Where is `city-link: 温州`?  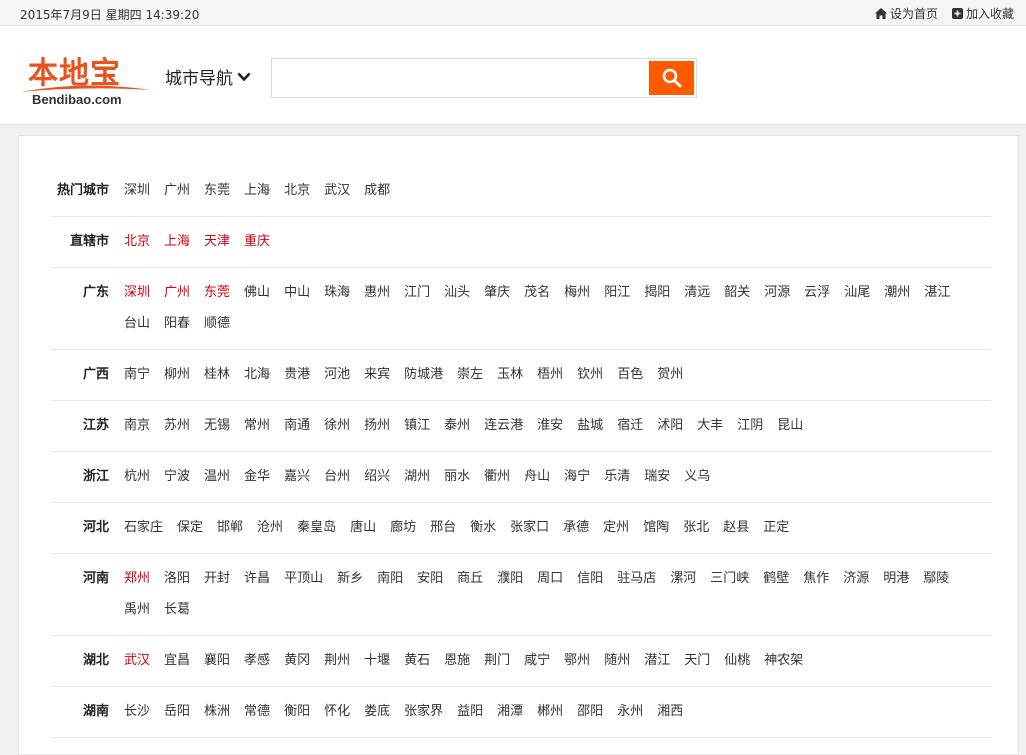 city-link: 温州 is located at coordinates (217, 477).